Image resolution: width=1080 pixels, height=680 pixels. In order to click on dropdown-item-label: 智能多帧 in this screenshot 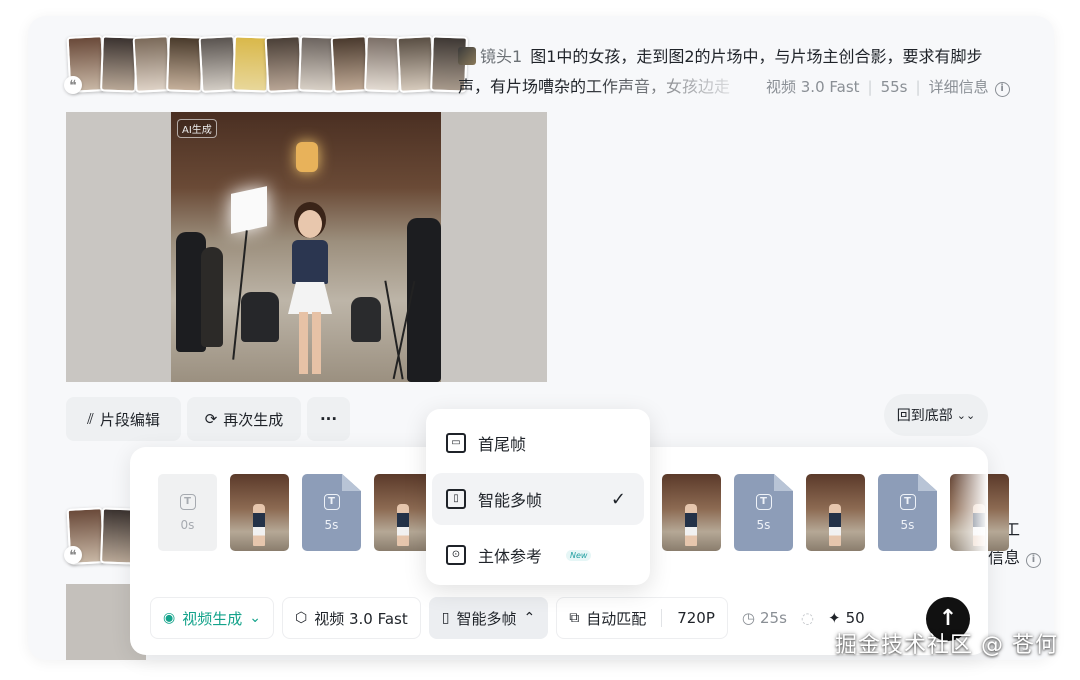, I will do `click(510, 500)`.